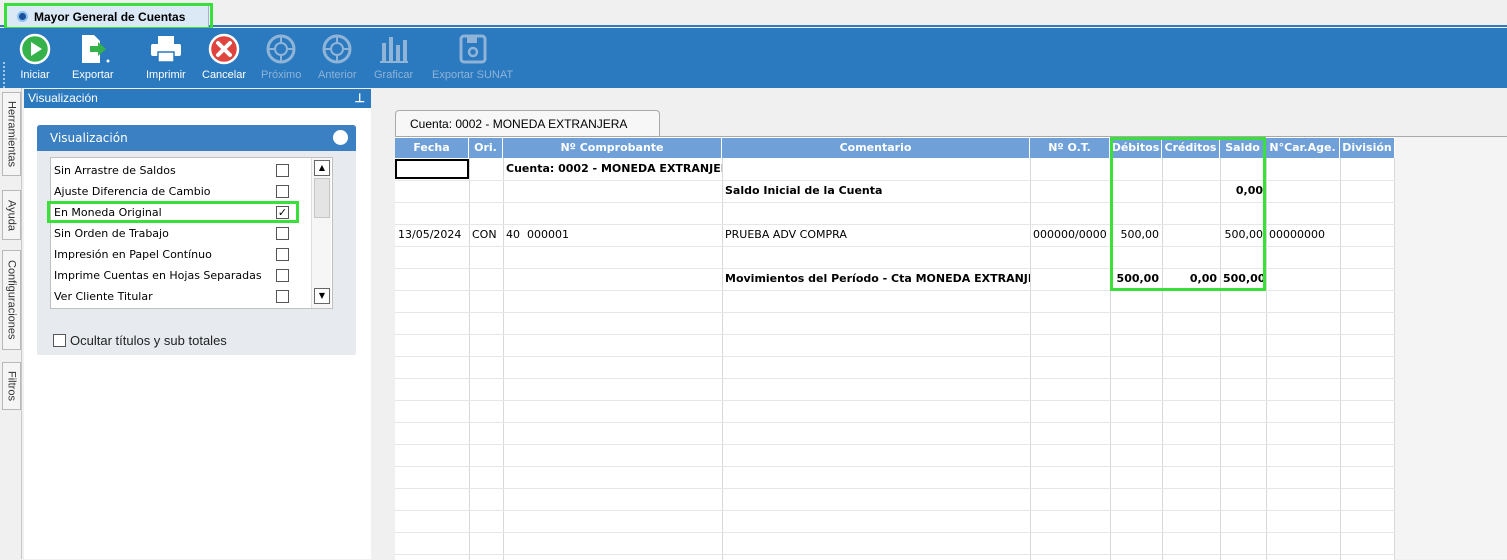  What do you see at coordinates (337, 49) in the screenshot?
I see `previous-icon` at bounding box center [337, 49].